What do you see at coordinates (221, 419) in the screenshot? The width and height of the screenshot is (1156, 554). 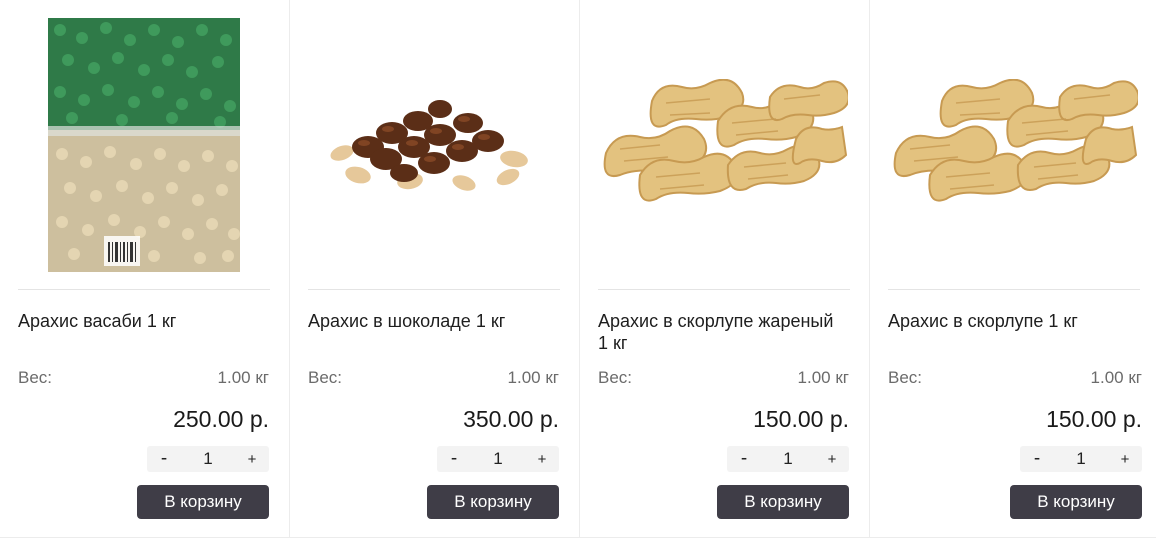 I see `product-price: 250.00 р.` at bounding box center [221, 419].